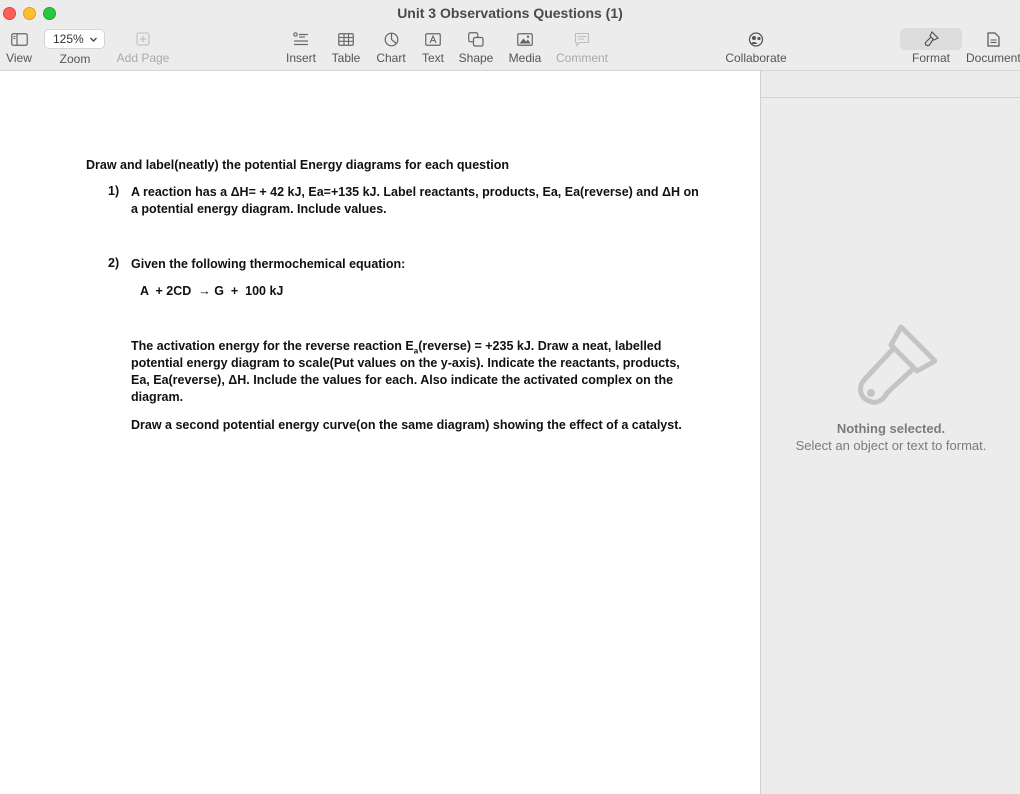  I want to click on sidebar-divider, so click(890, 97).